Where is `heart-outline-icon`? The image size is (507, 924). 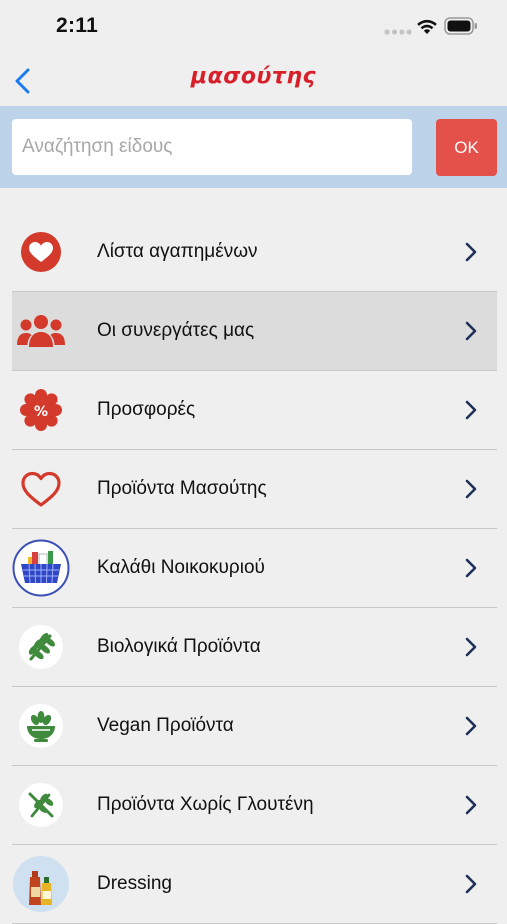
heart-outline-icon is located at coordinates (41, 489).